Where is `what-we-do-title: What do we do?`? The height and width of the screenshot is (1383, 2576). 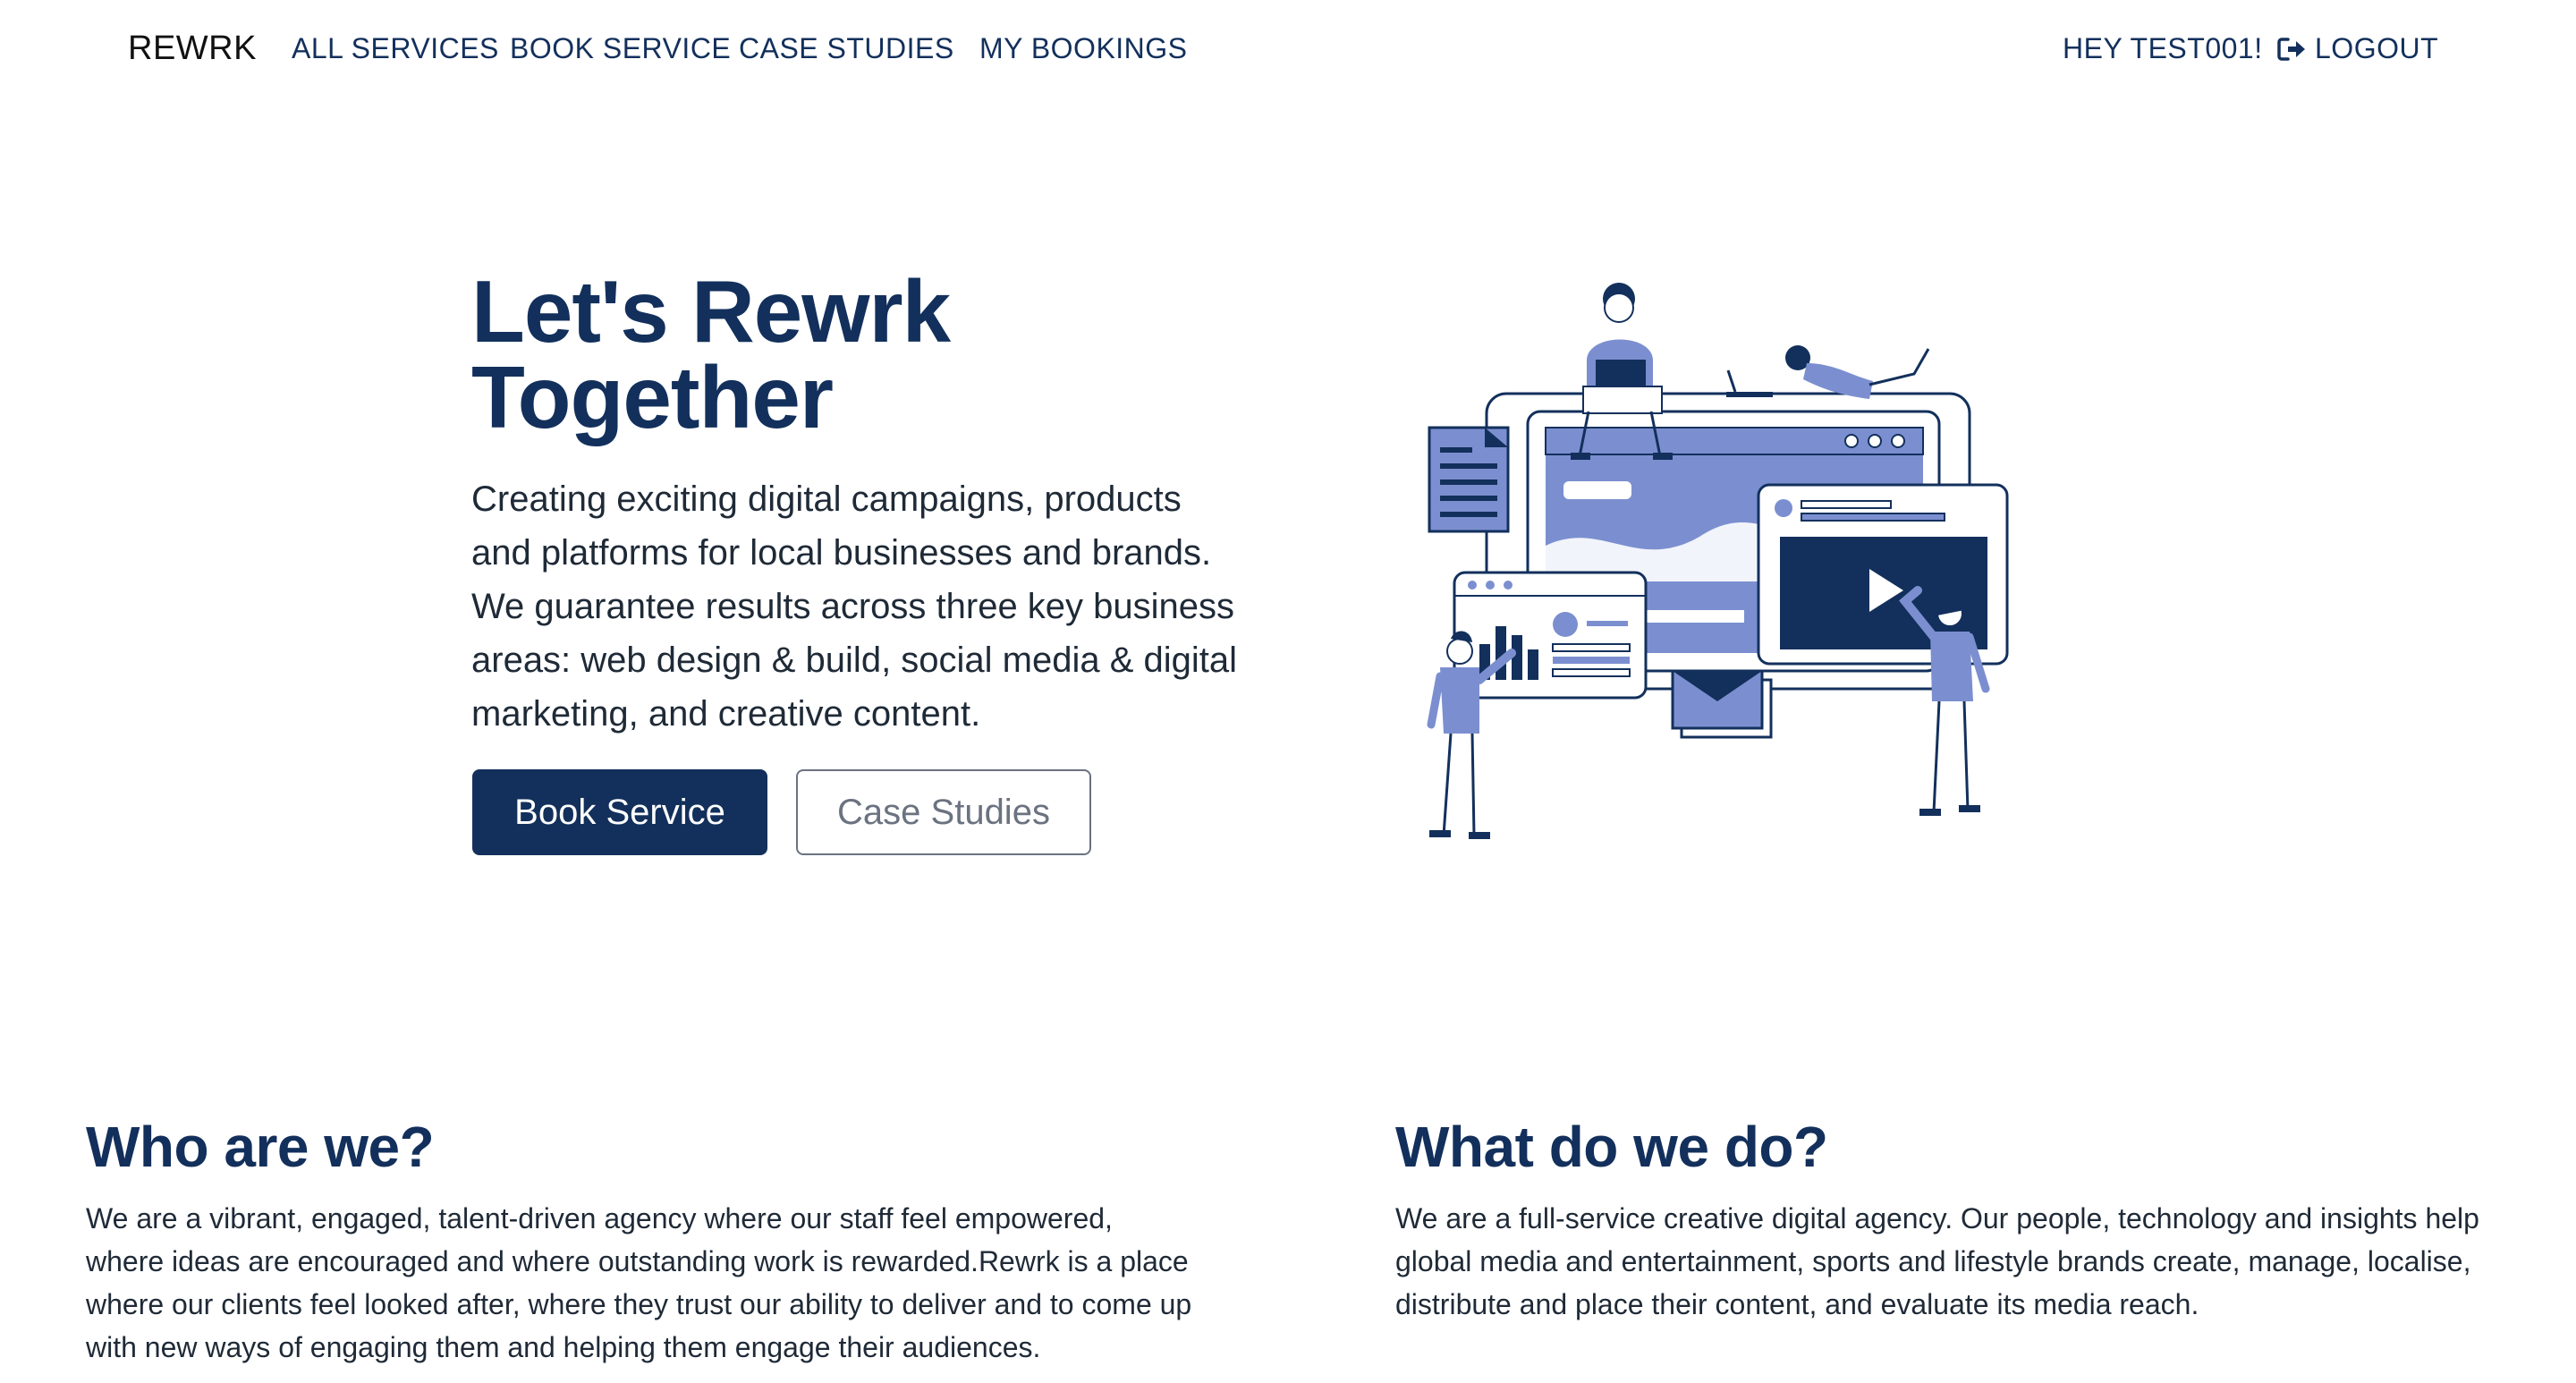
what-we-do-title: What do we do? is located at coordinates (1611, 1147).